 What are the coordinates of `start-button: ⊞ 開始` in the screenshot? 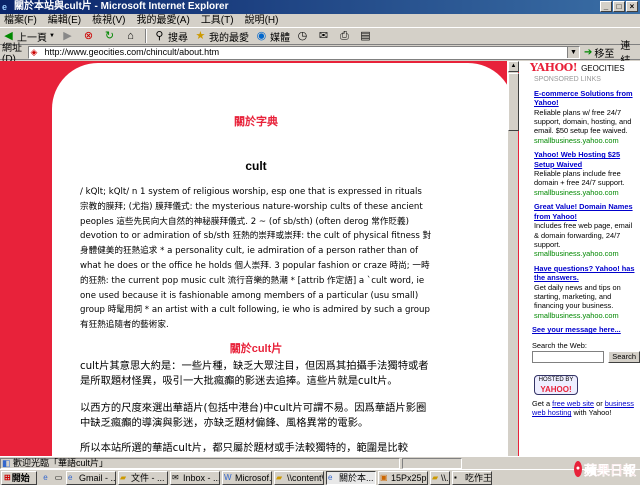 It's located at (19, 477).